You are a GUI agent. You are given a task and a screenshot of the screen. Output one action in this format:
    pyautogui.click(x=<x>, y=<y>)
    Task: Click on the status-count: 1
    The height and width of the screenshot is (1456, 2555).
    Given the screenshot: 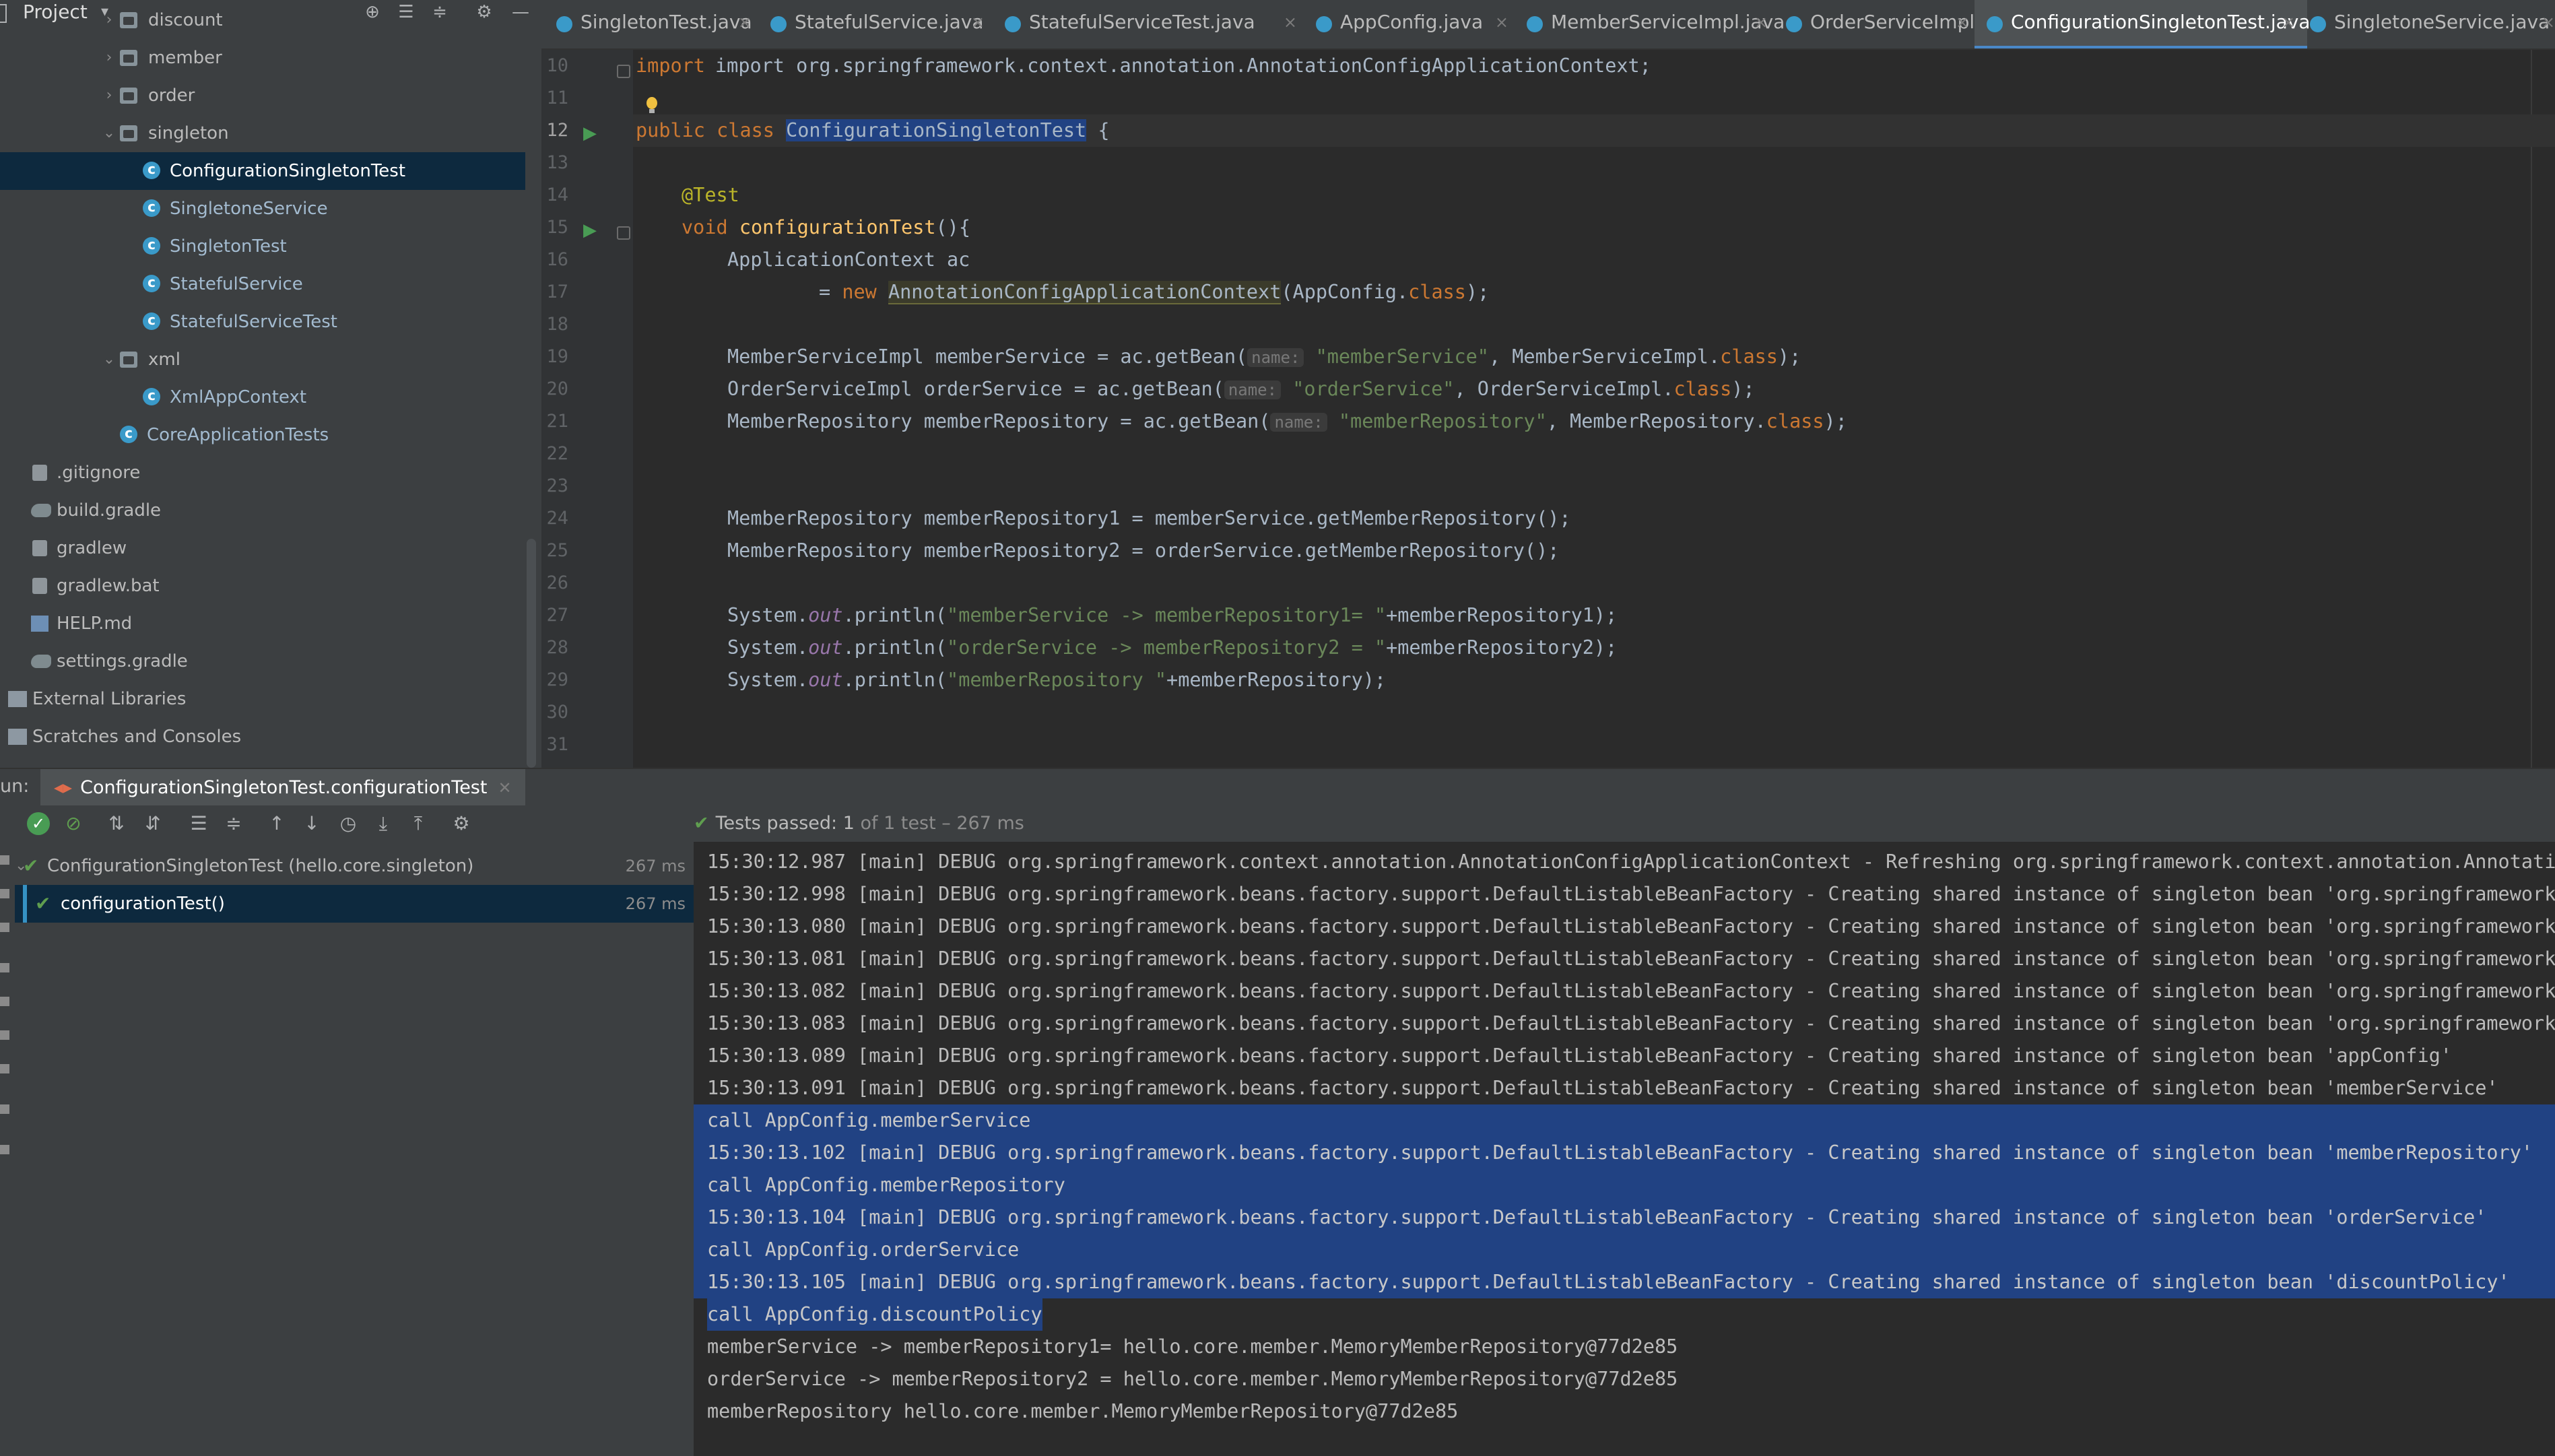 What is the action you would take?
    pyautogui.click(x=848, y=824)
    